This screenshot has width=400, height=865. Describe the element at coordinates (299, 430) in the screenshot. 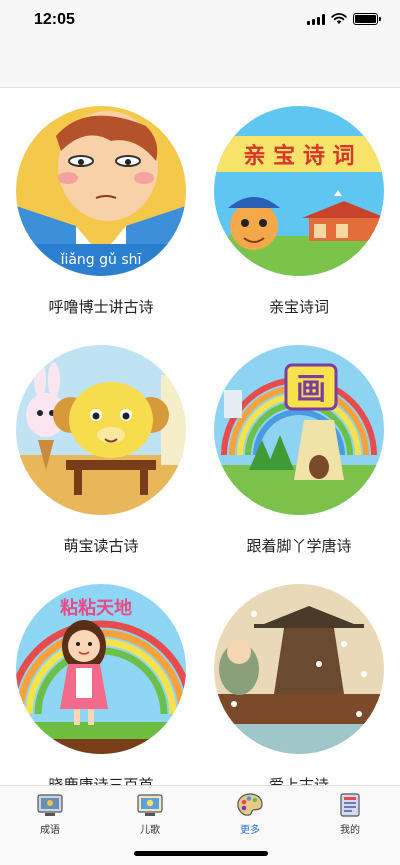

I see `app-thumbnail-jiaoya: 画` at that location.